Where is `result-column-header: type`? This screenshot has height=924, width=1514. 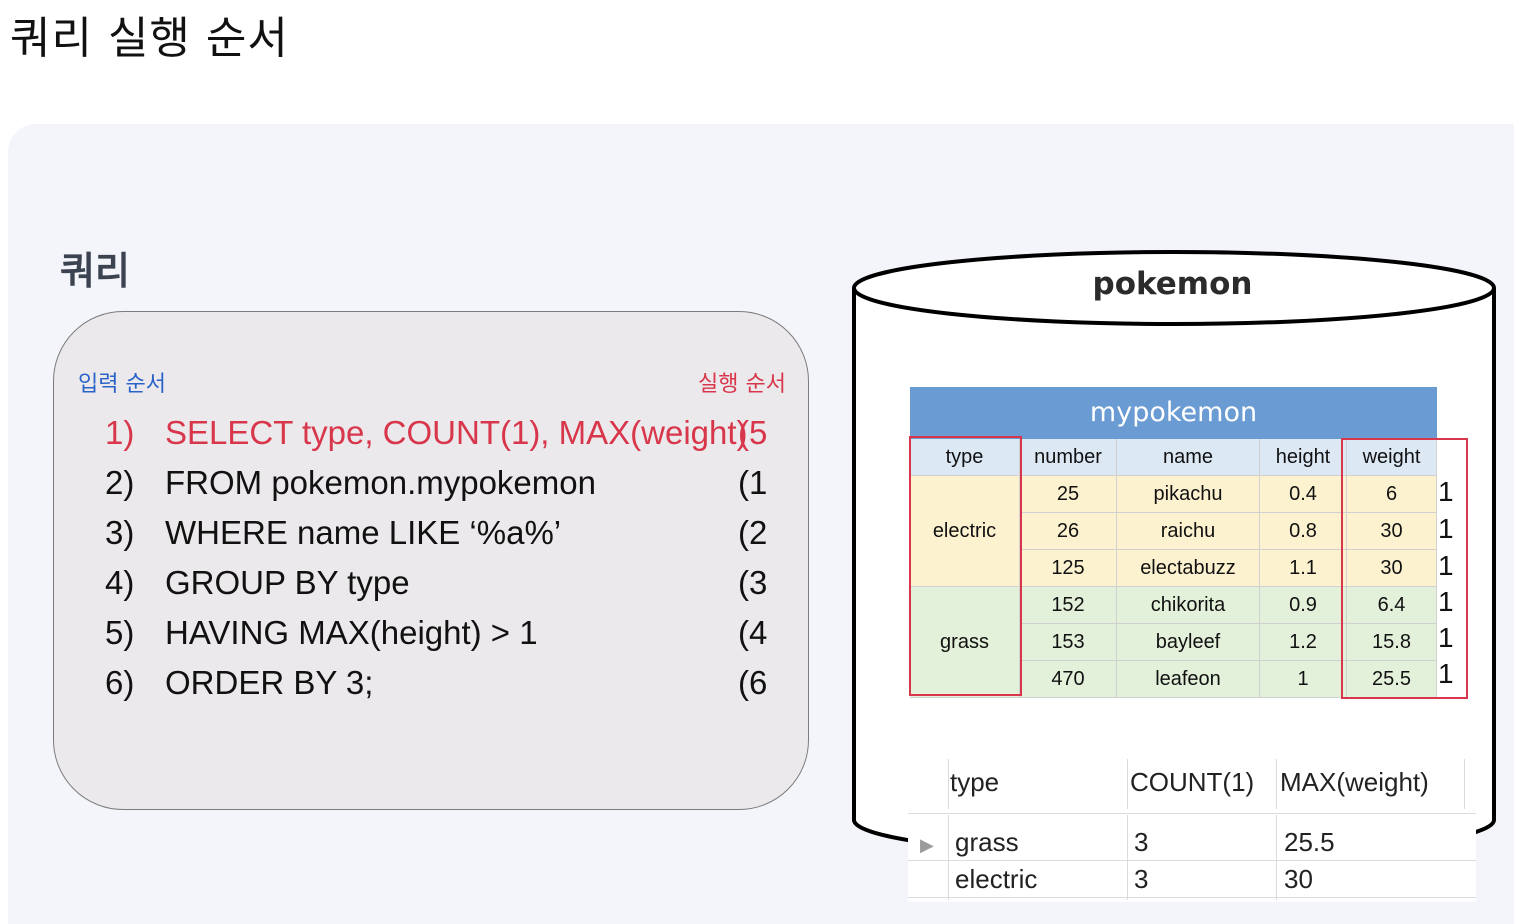
result-column-header: type is located at coordinates (974, 782).